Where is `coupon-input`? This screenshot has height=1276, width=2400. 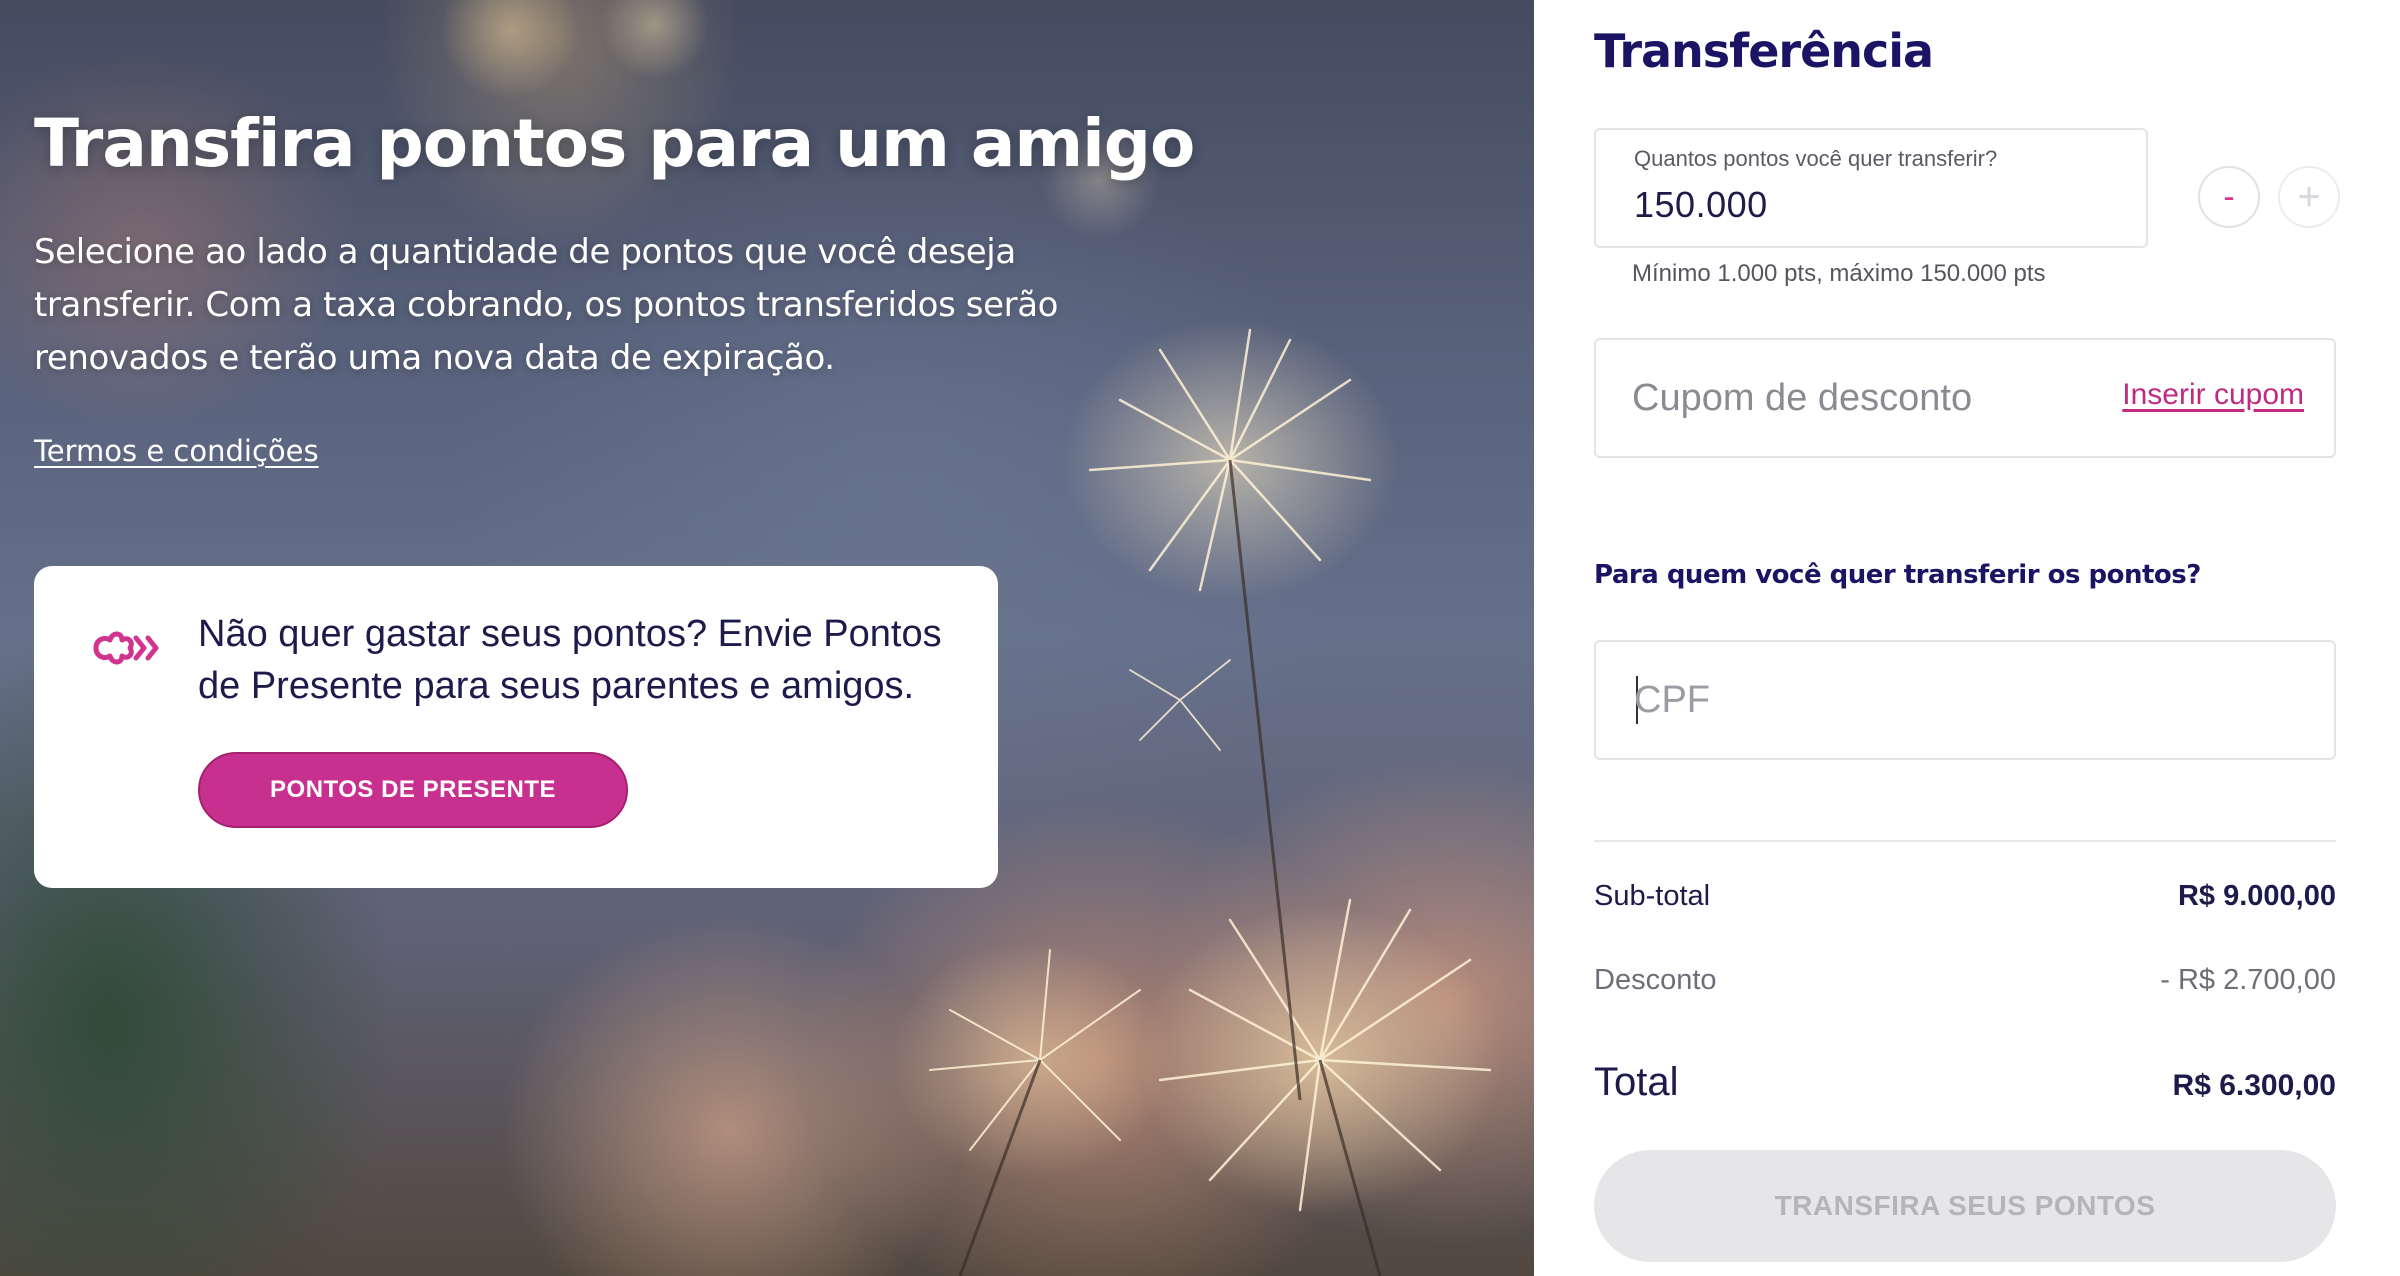 coupon-input is located at coordinates (1872, 398).